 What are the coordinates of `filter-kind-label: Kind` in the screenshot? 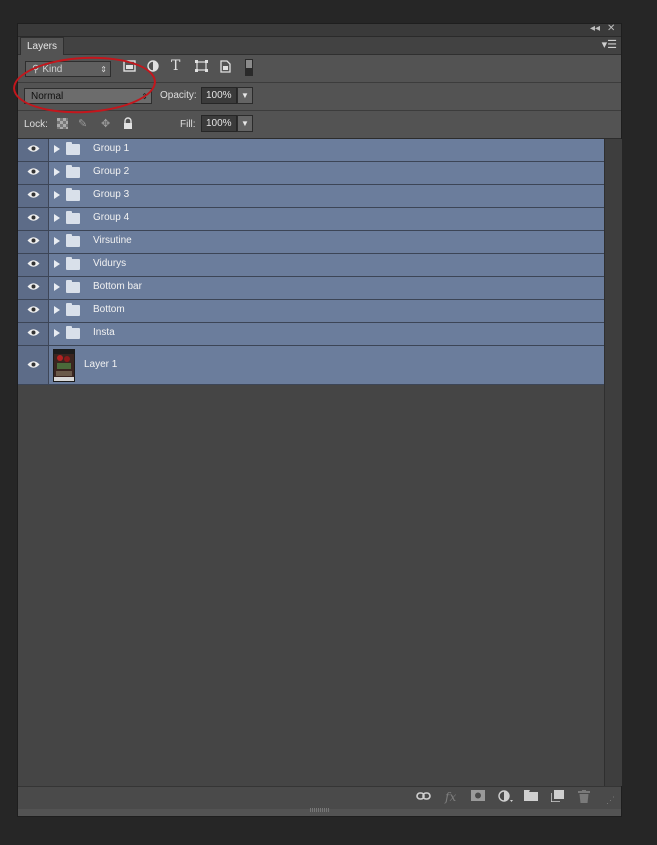 It's located at (52, 69).